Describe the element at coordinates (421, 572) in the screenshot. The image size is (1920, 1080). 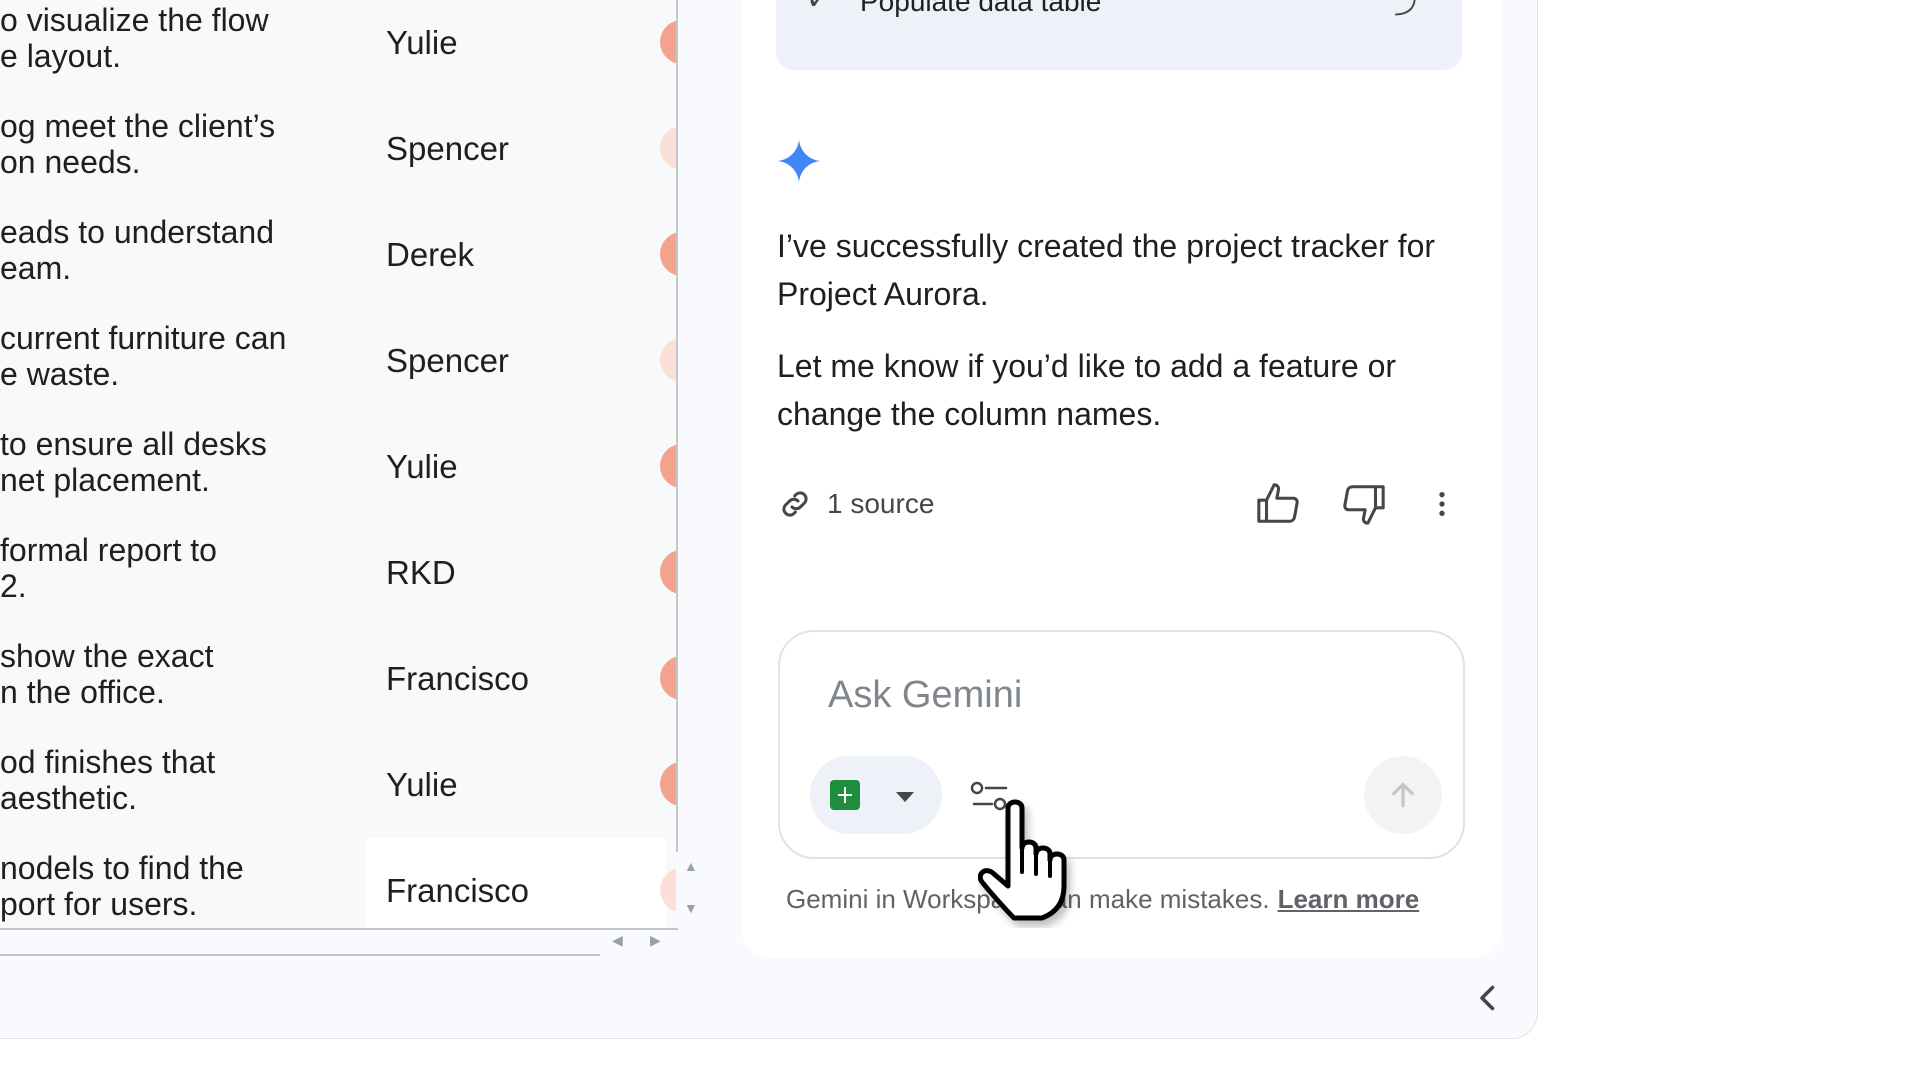
I see `assignee-name: RKD` at that location.